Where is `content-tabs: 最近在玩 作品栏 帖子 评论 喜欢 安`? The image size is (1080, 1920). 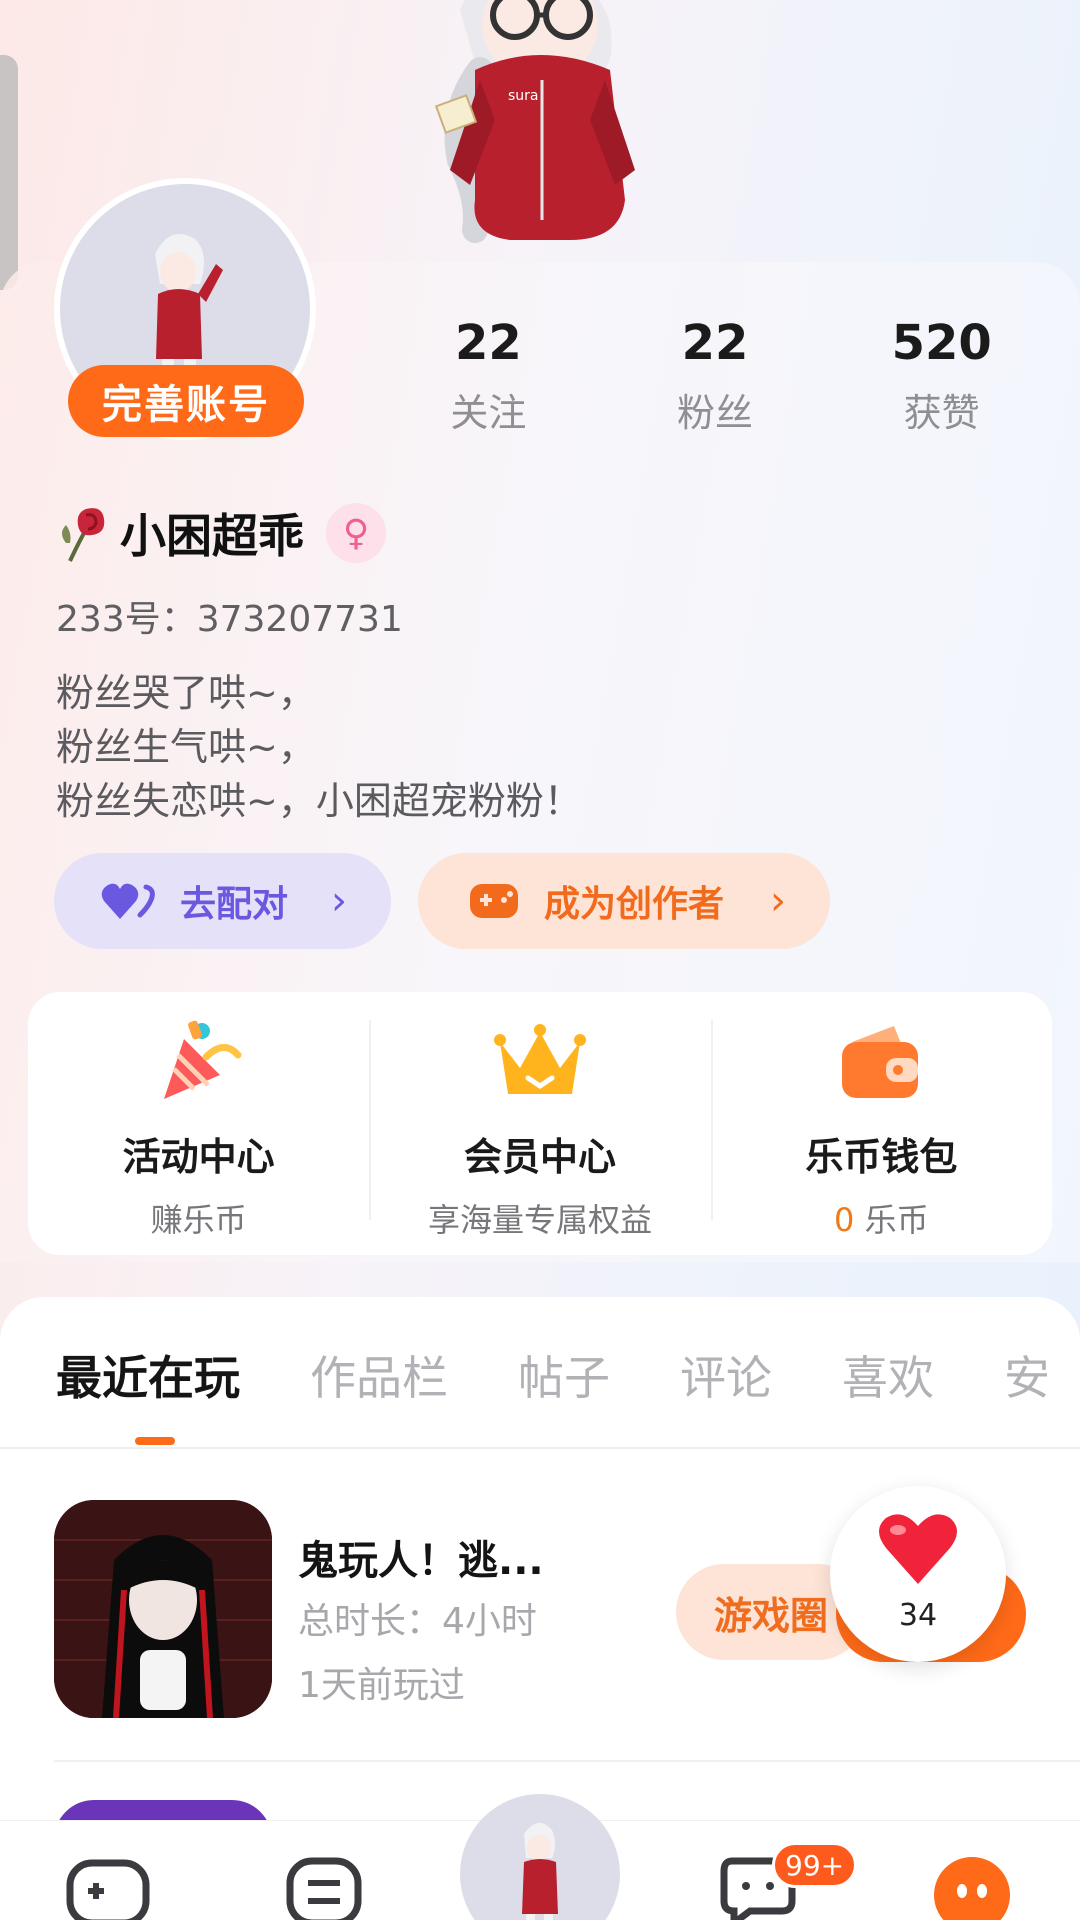
content-tabs: 最近在玩 作品栏 帖子 评论 喜欢 安 is located at coordinates (568, 1375).